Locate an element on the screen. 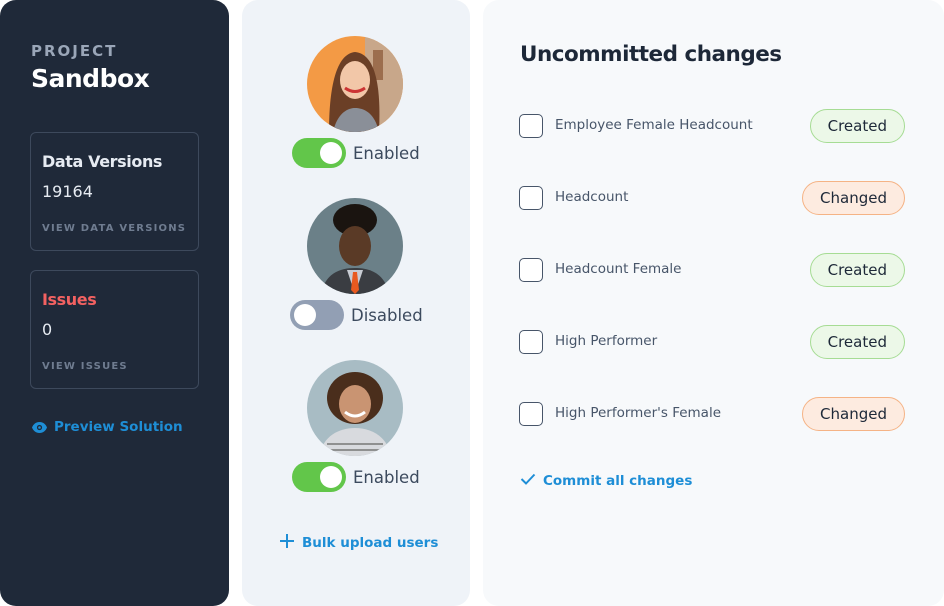  project-name: Sandbox is located at coordinates (90, 78).